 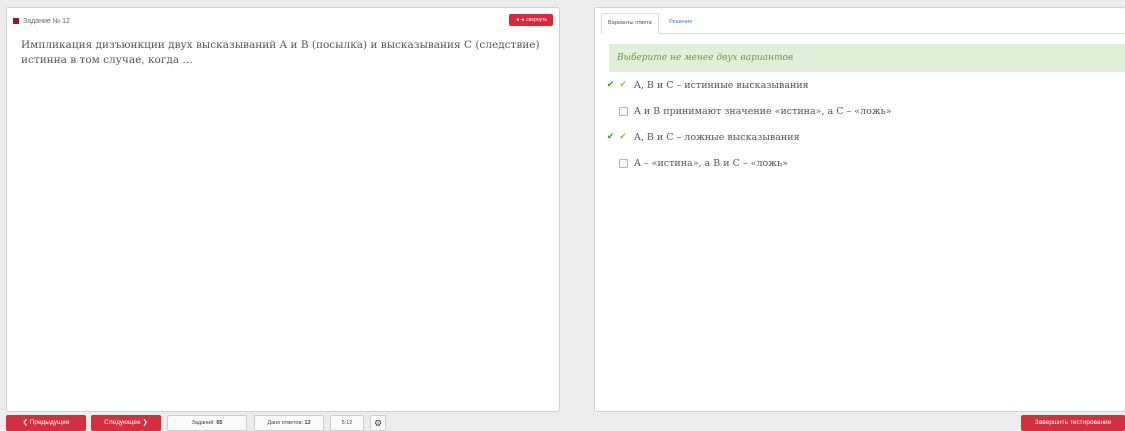 What do you see at coordinates (530, 20) in the screenshot?
I see `collapse-button: ◄◄ свернуть` at bounding box center [530, 20].